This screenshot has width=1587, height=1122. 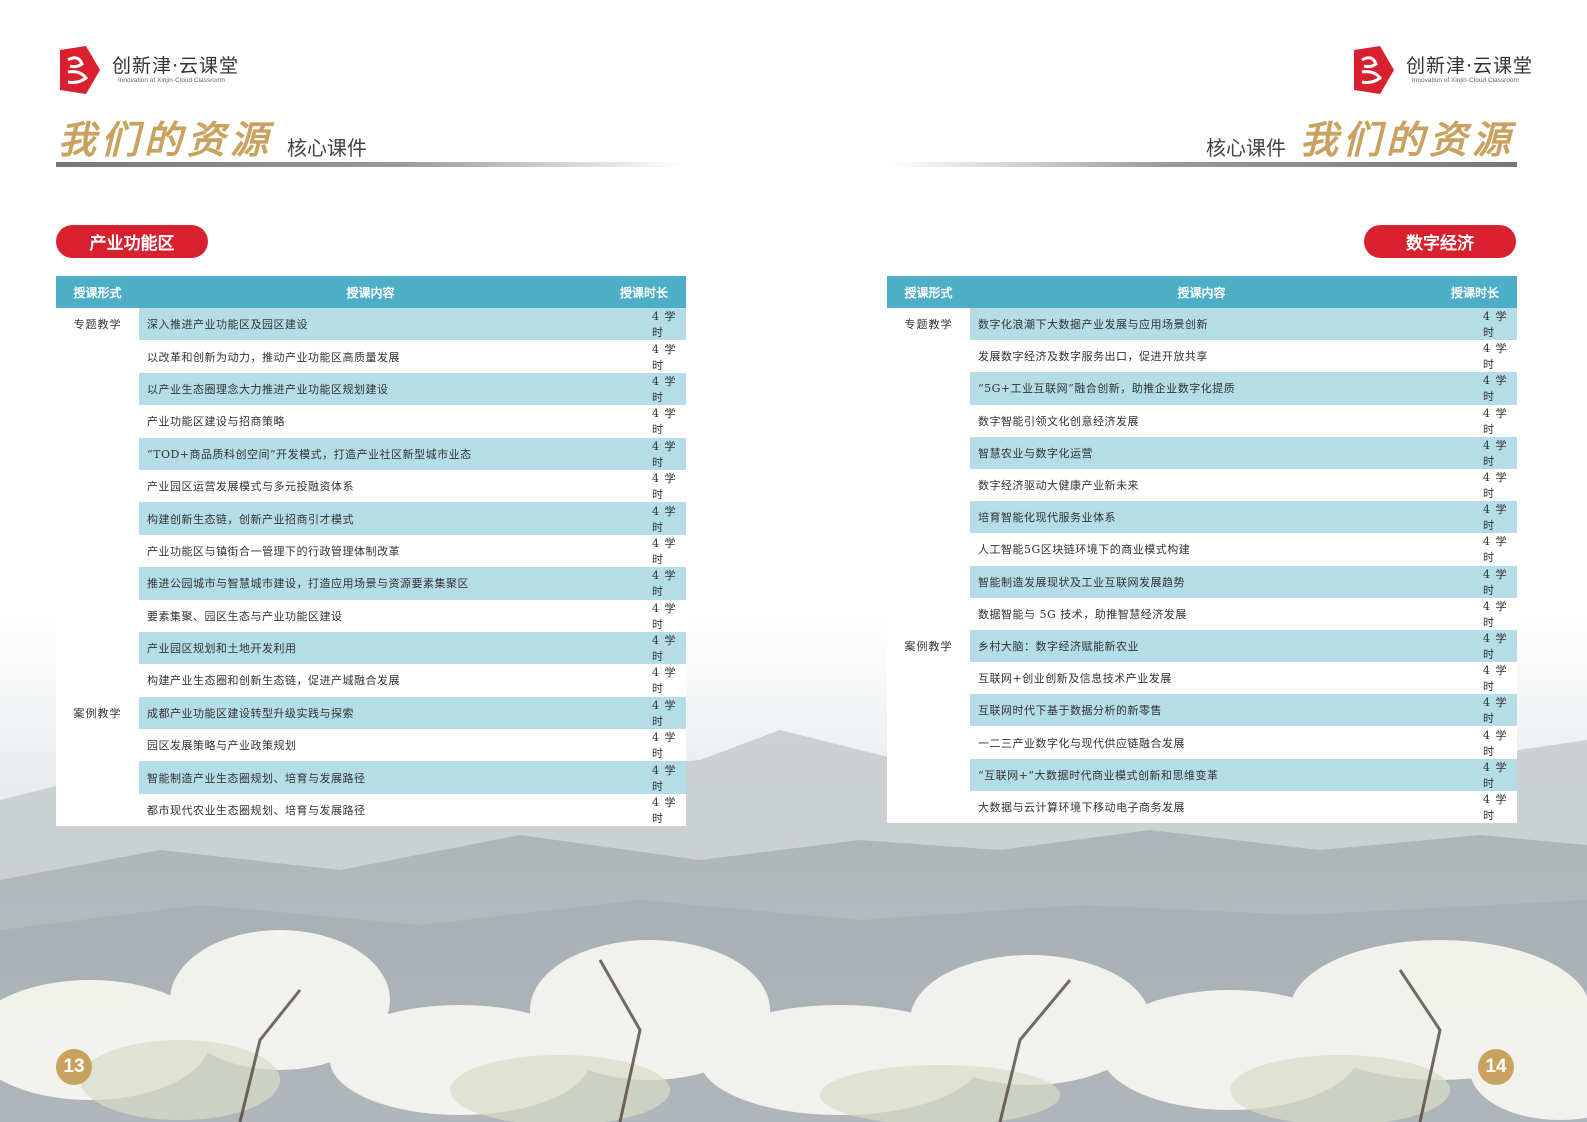 What do you see at coordinates (1201, 581) in the screenshot?
I see `row-content-cell: 智能制造发展现状及工业互联网发展趋势` at bounding box center [1201, 581].